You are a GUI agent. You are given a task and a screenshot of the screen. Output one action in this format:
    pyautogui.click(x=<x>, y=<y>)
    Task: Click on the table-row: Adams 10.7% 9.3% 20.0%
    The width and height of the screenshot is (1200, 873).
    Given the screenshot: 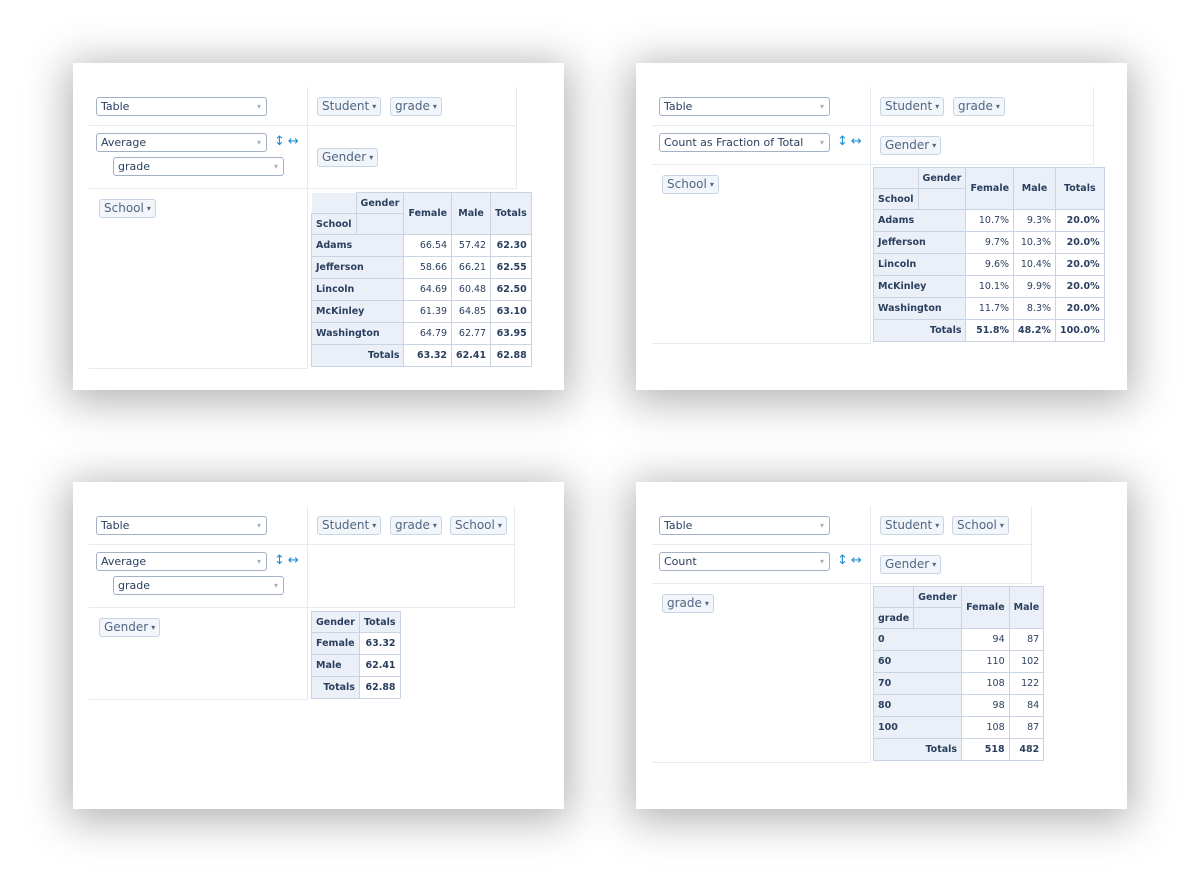 What is the action you would take?
    pyautogui.click(x=988, y=220)
    